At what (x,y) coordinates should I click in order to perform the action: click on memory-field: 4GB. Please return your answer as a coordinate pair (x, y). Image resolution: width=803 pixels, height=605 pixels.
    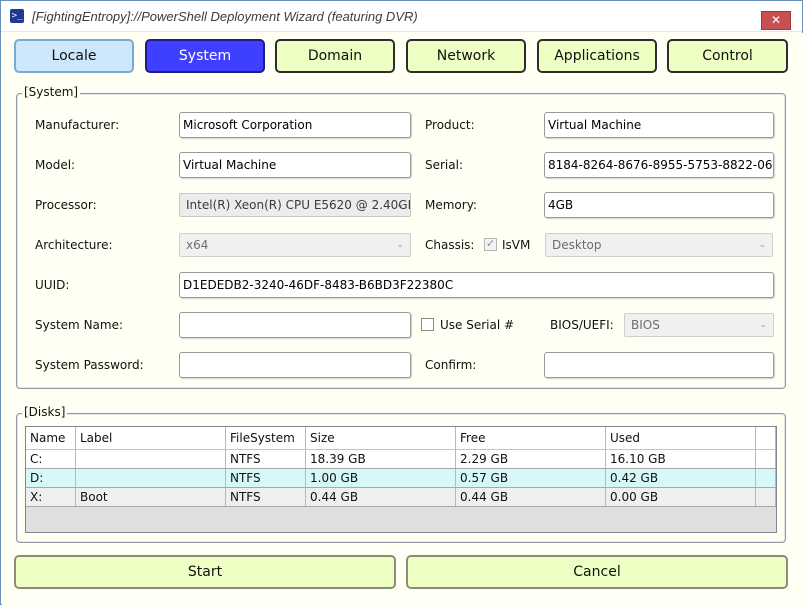
    Looking at the image, I should click on (659, 205).